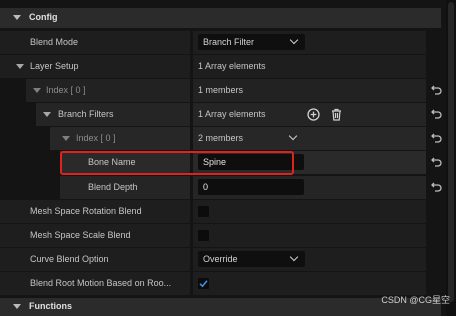 Image resolution: width=456 pixels, height=316 pixels. I want to click on blend-root-motion-checkbox, so click(203, 283).